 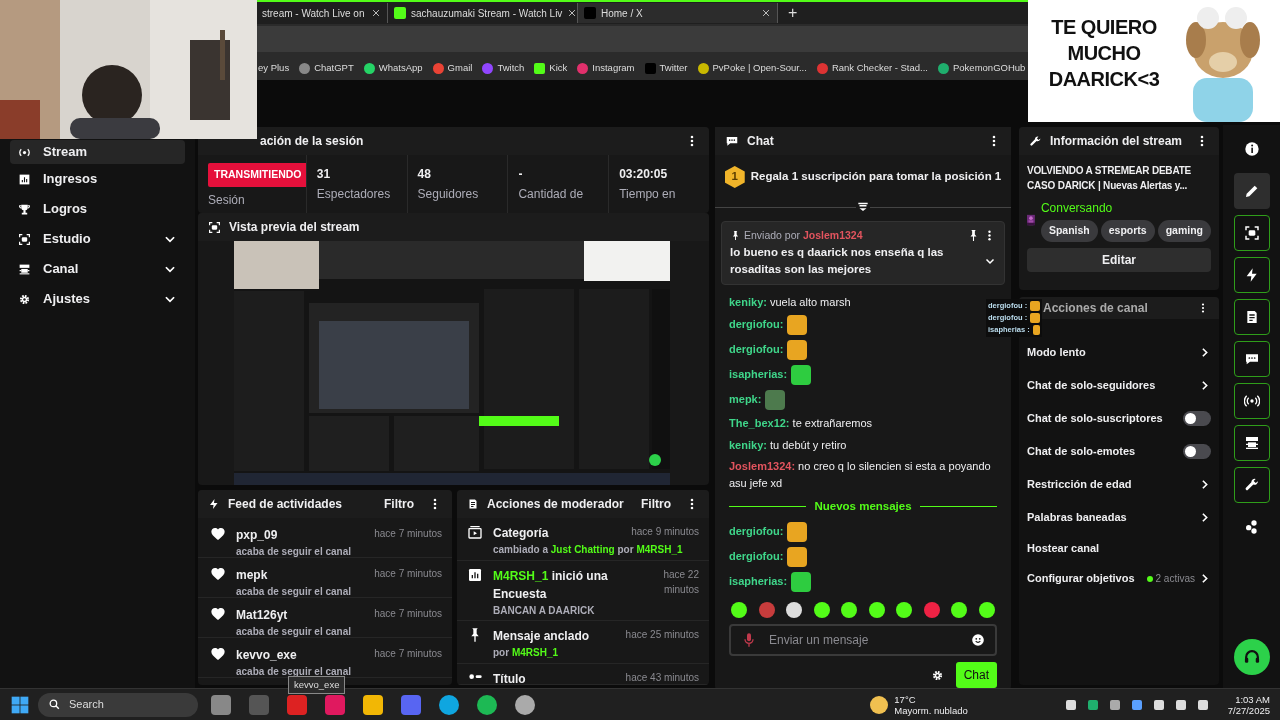 What do you see at coordinates (521, 533) in the screenshot?
I see `mod-action-title: Categoría` at bounding box center [521, 533].